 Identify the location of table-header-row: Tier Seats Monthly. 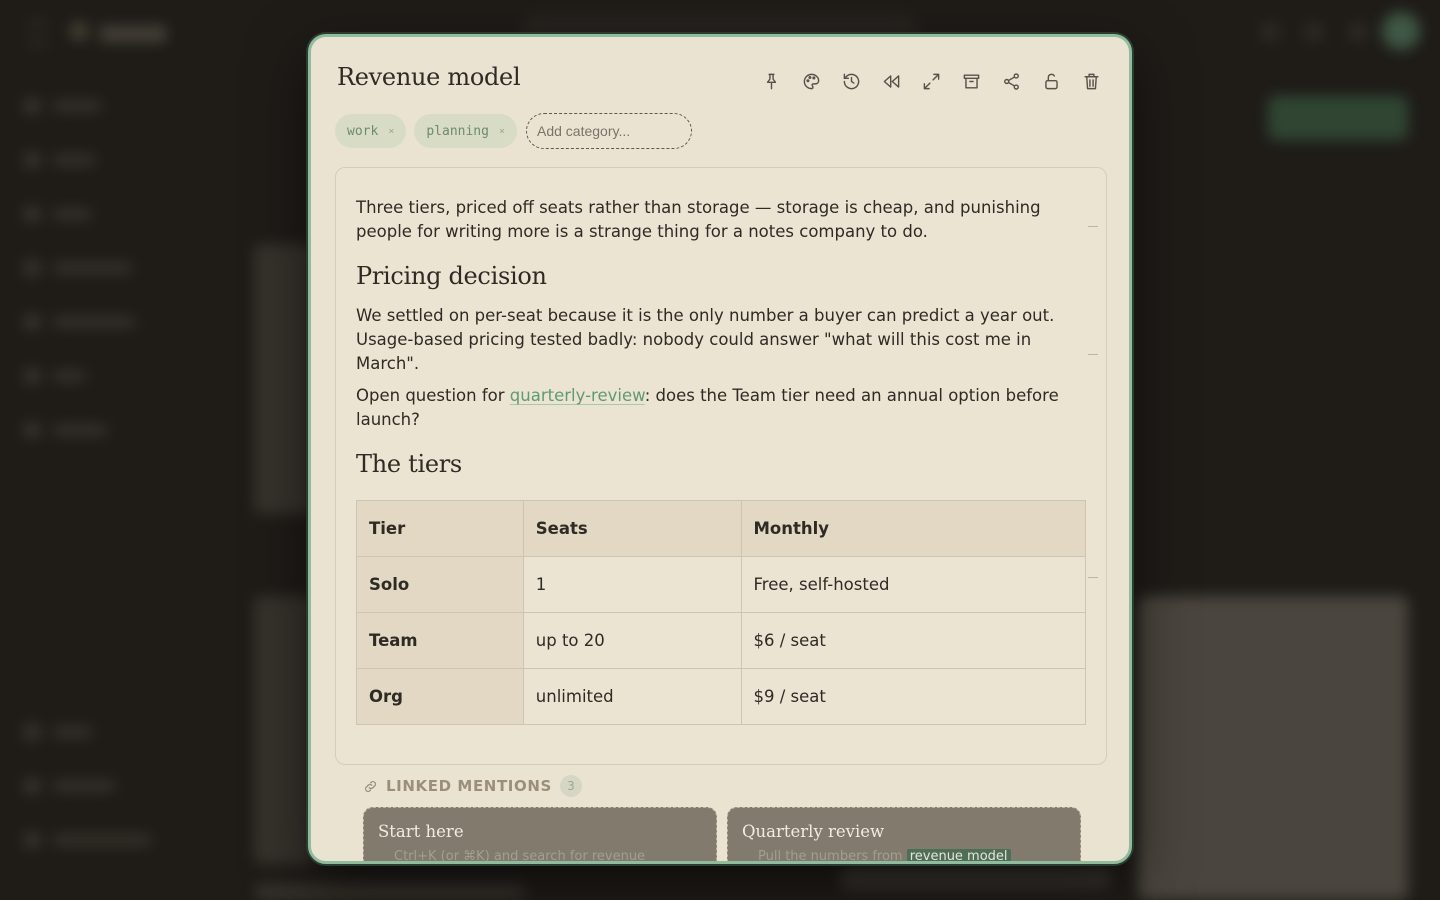
(721, 528).